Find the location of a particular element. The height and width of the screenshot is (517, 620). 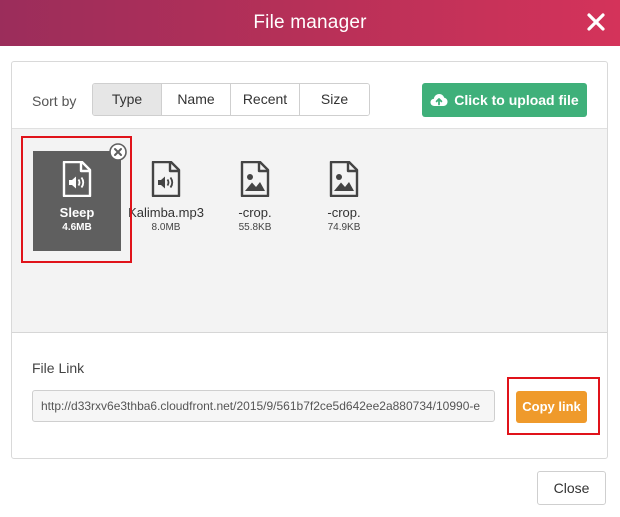

file-name: Kalimba.mp3 is located at coordinates (166, 212).